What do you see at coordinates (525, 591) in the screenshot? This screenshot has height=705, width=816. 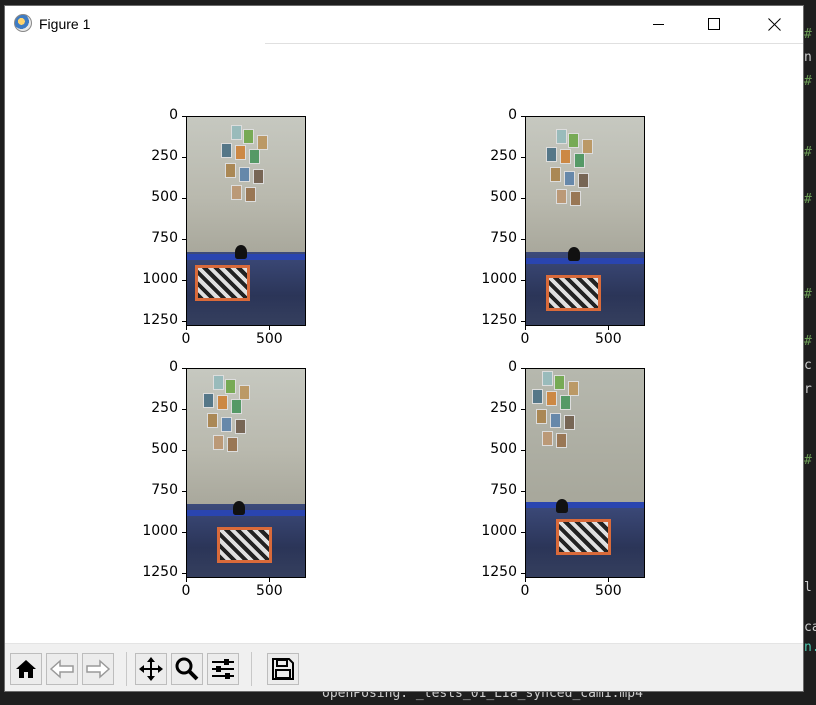 I see `x-tick-label: 0` at bounding box center [525, 591].